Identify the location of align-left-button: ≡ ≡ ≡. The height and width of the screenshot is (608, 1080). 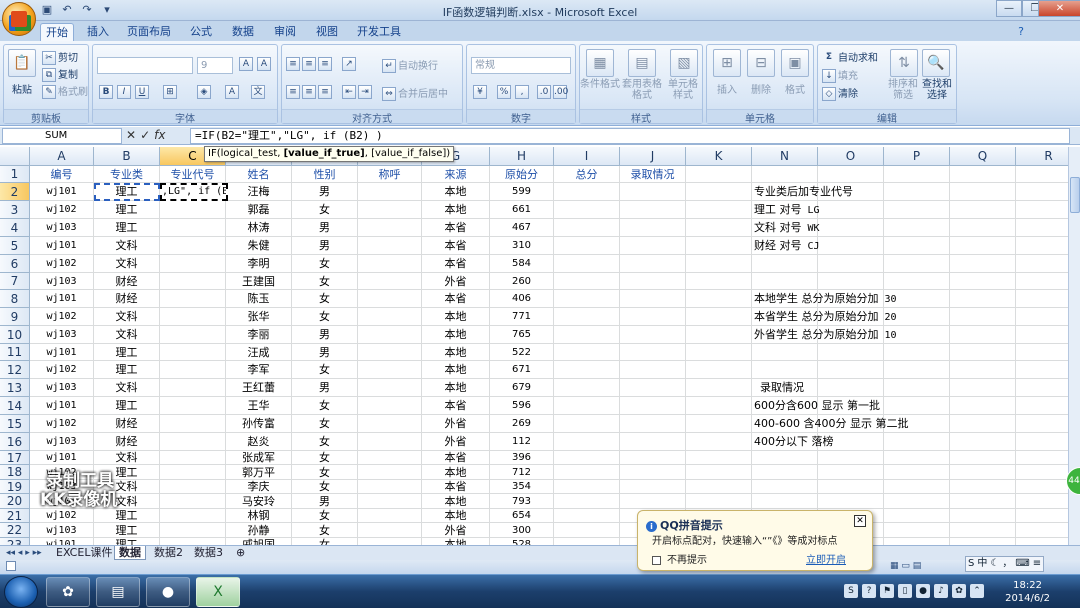
(310, 92).